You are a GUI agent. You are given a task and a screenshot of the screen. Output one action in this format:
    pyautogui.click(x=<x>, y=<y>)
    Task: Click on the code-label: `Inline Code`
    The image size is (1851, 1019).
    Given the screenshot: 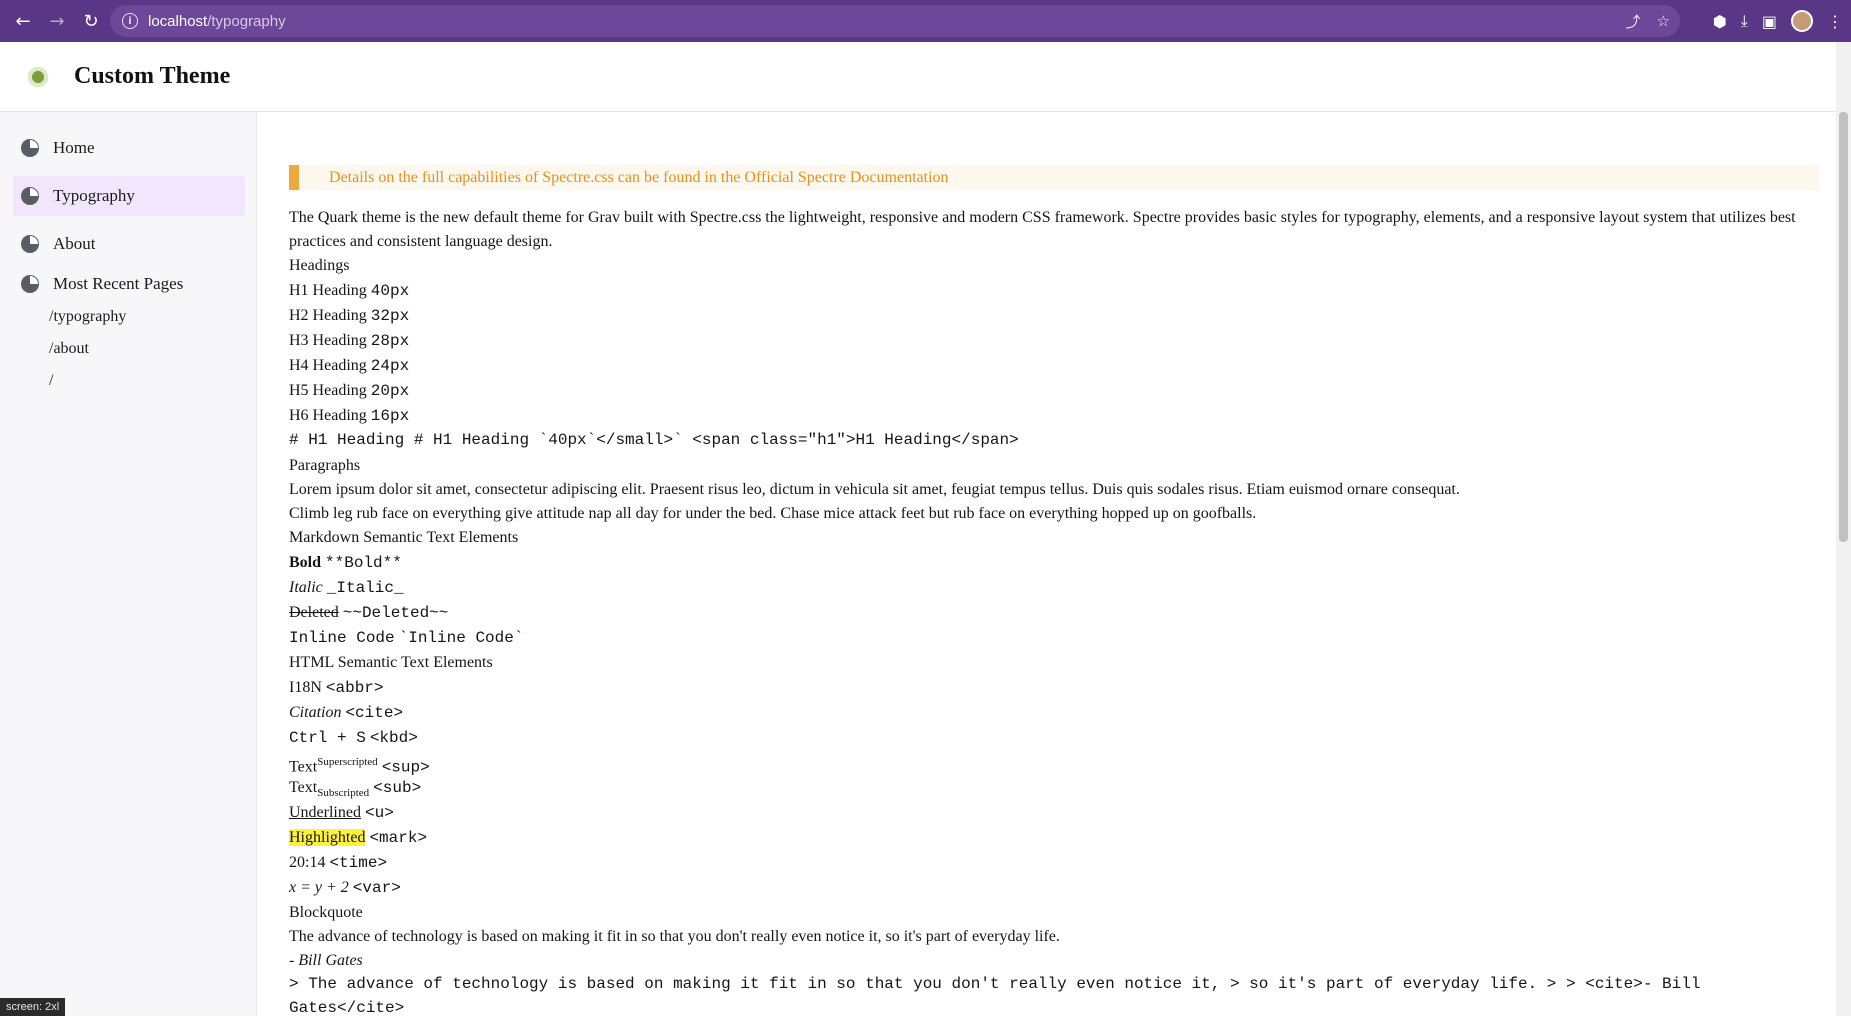 What is the action you would take?
    pyautogui.click(x=461, y=638)
    